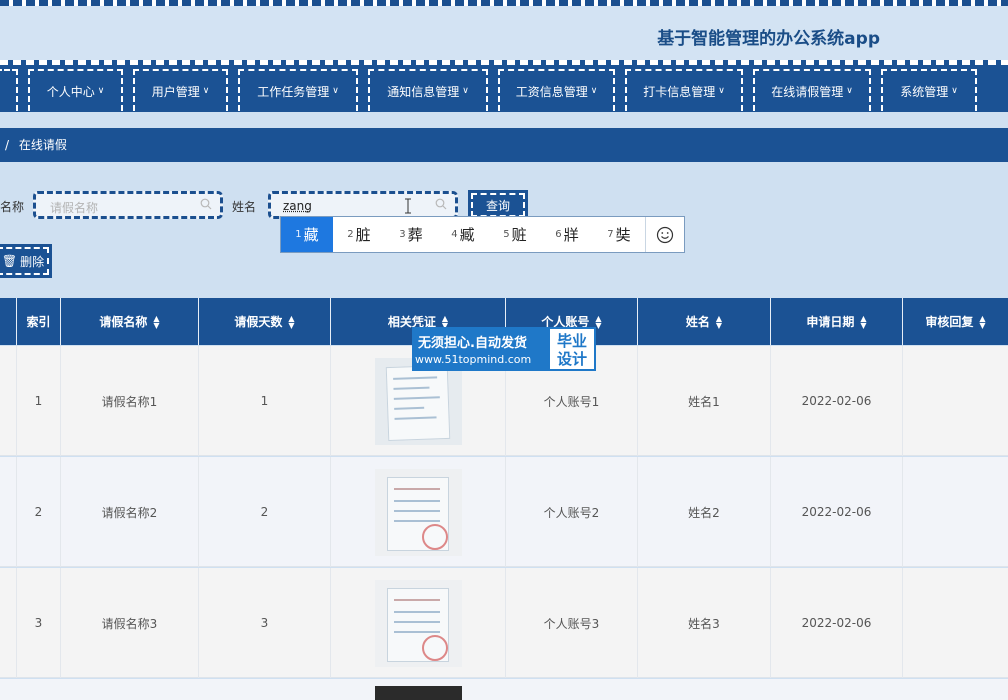 This screenshot has height=700, width=1008. I want to click on nav-label: 用户管理, so click(175, 91).